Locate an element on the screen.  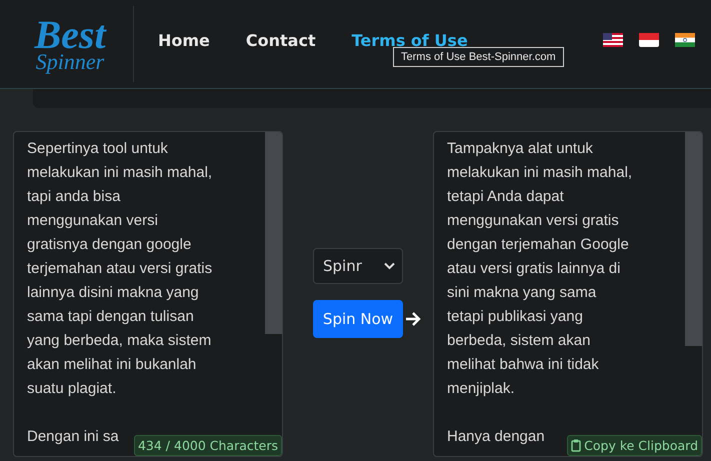
indonesia-flag-icon is located at coordinates (649, 40).